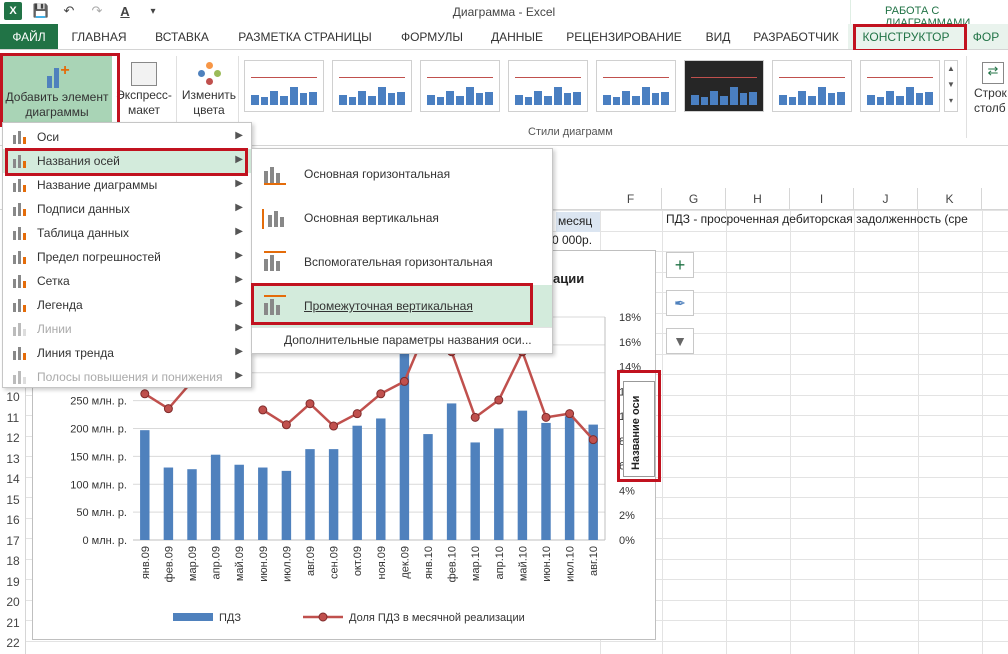 Image resolution: width=1008 pixels, height=654 pixels. What do you see at coordinates (886, 199) in the screenshot?
I see `col-header-j: J` at bounding box center [886, 199].